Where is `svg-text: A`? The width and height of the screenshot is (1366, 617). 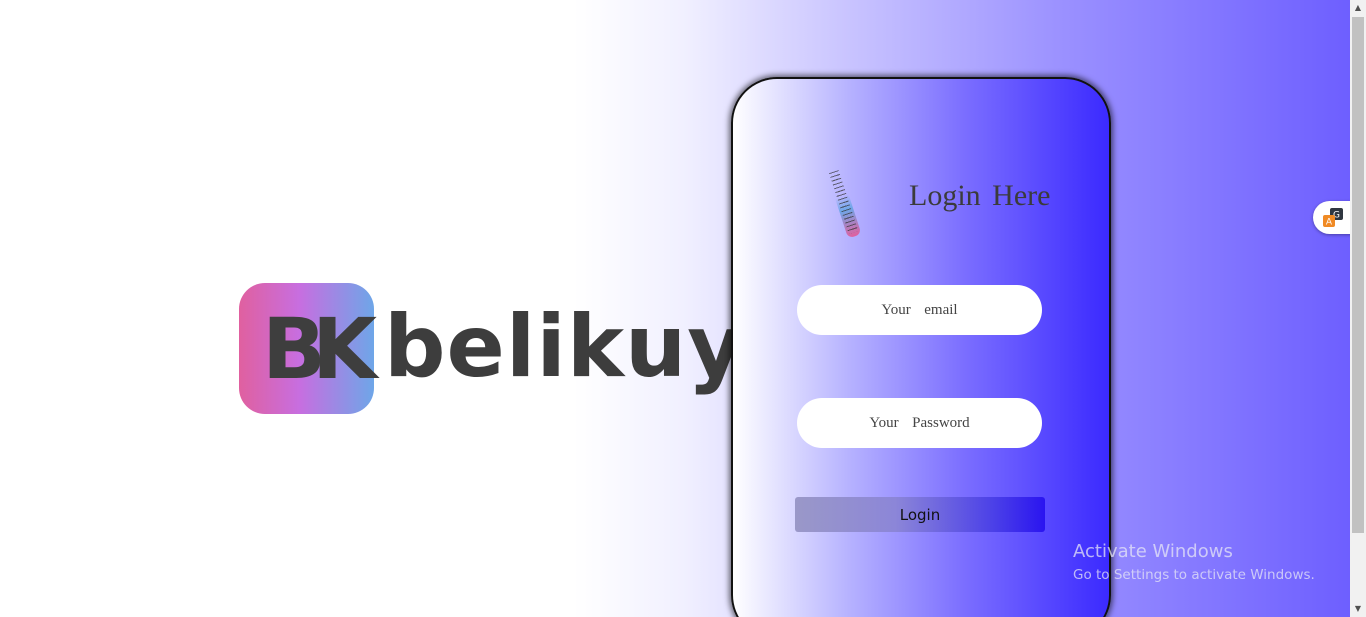
svg-text: A is located at coordinates (1329, 223).